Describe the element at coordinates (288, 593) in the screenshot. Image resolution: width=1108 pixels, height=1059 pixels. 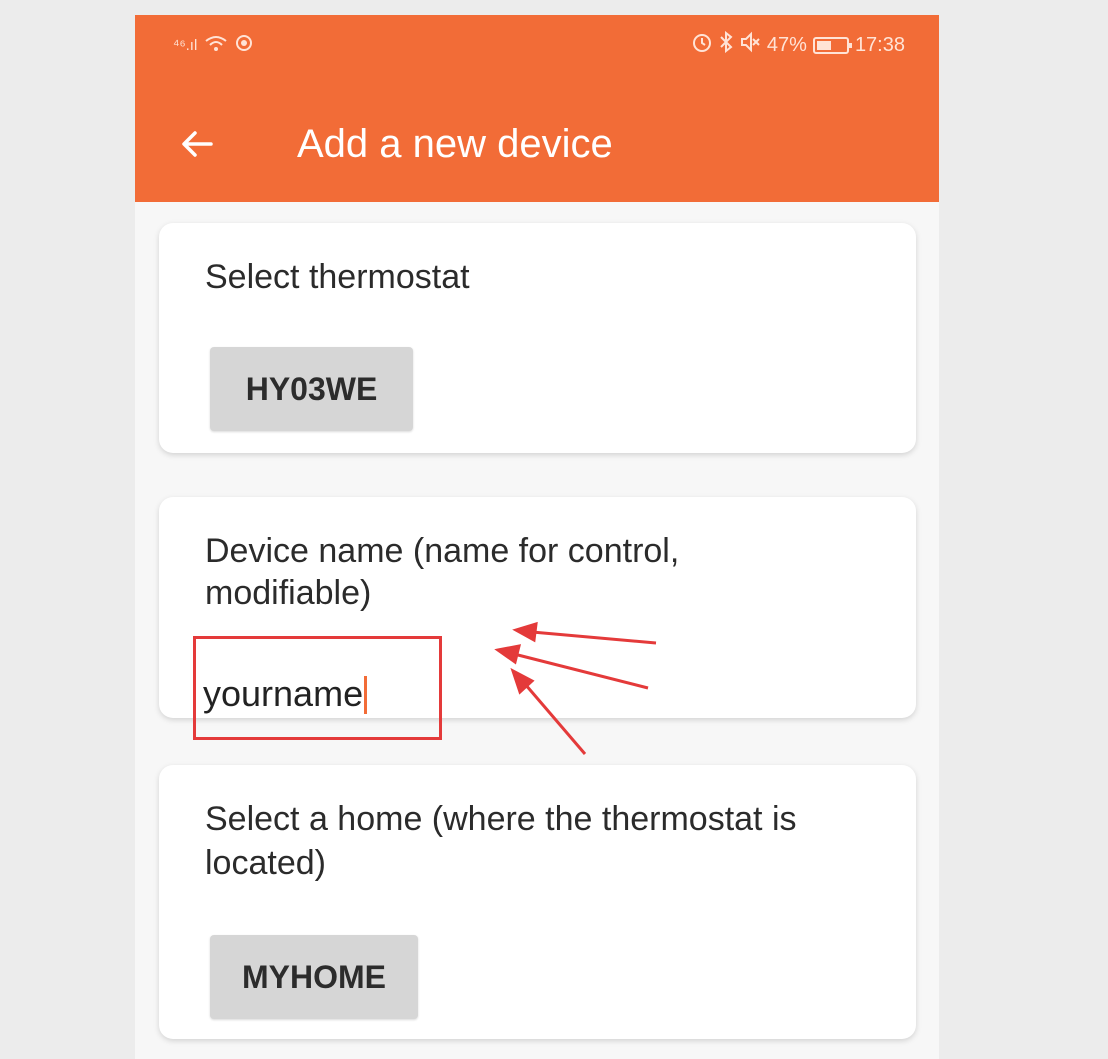
I see `device-name-label-line2: modifiable)` at that location.